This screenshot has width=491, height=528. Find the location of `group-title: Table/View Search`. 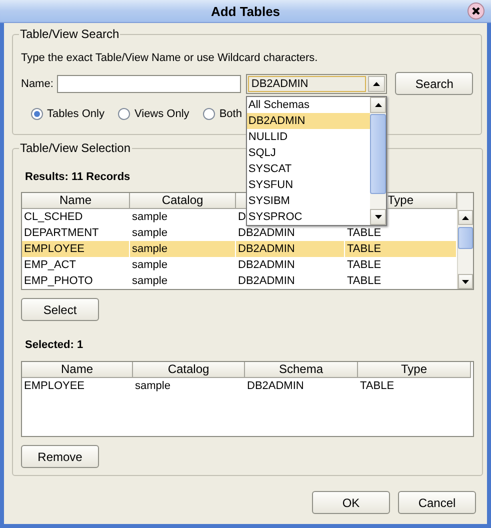

group-title: Table/View Search is located at coordinates (69, 34).